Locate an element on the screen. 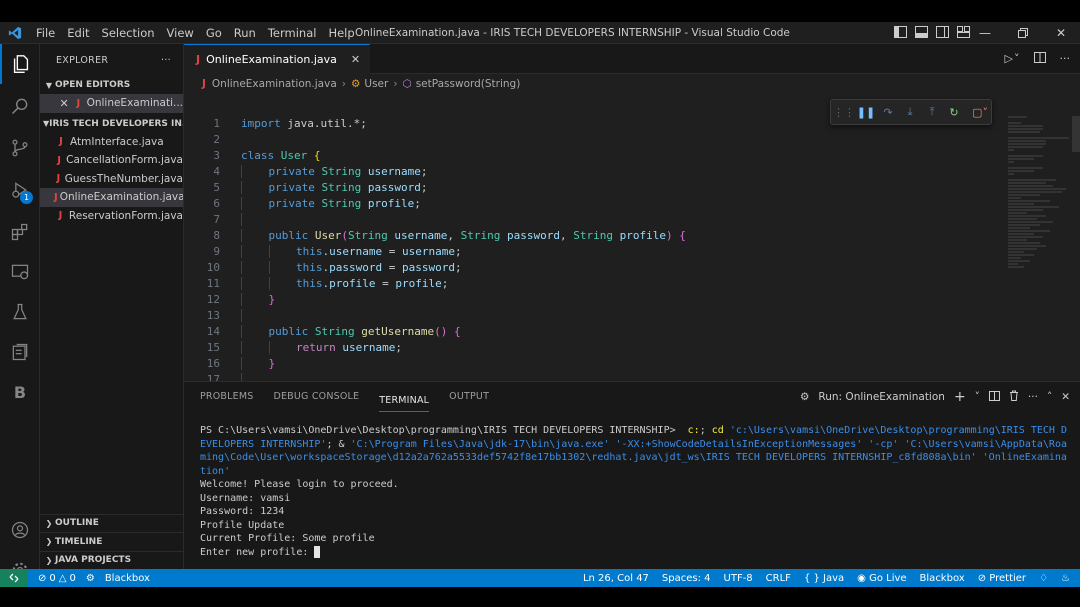 This screenshot has height=607, width=1080. indentation: Spaces: 4 is located at coordinates (686, 578).